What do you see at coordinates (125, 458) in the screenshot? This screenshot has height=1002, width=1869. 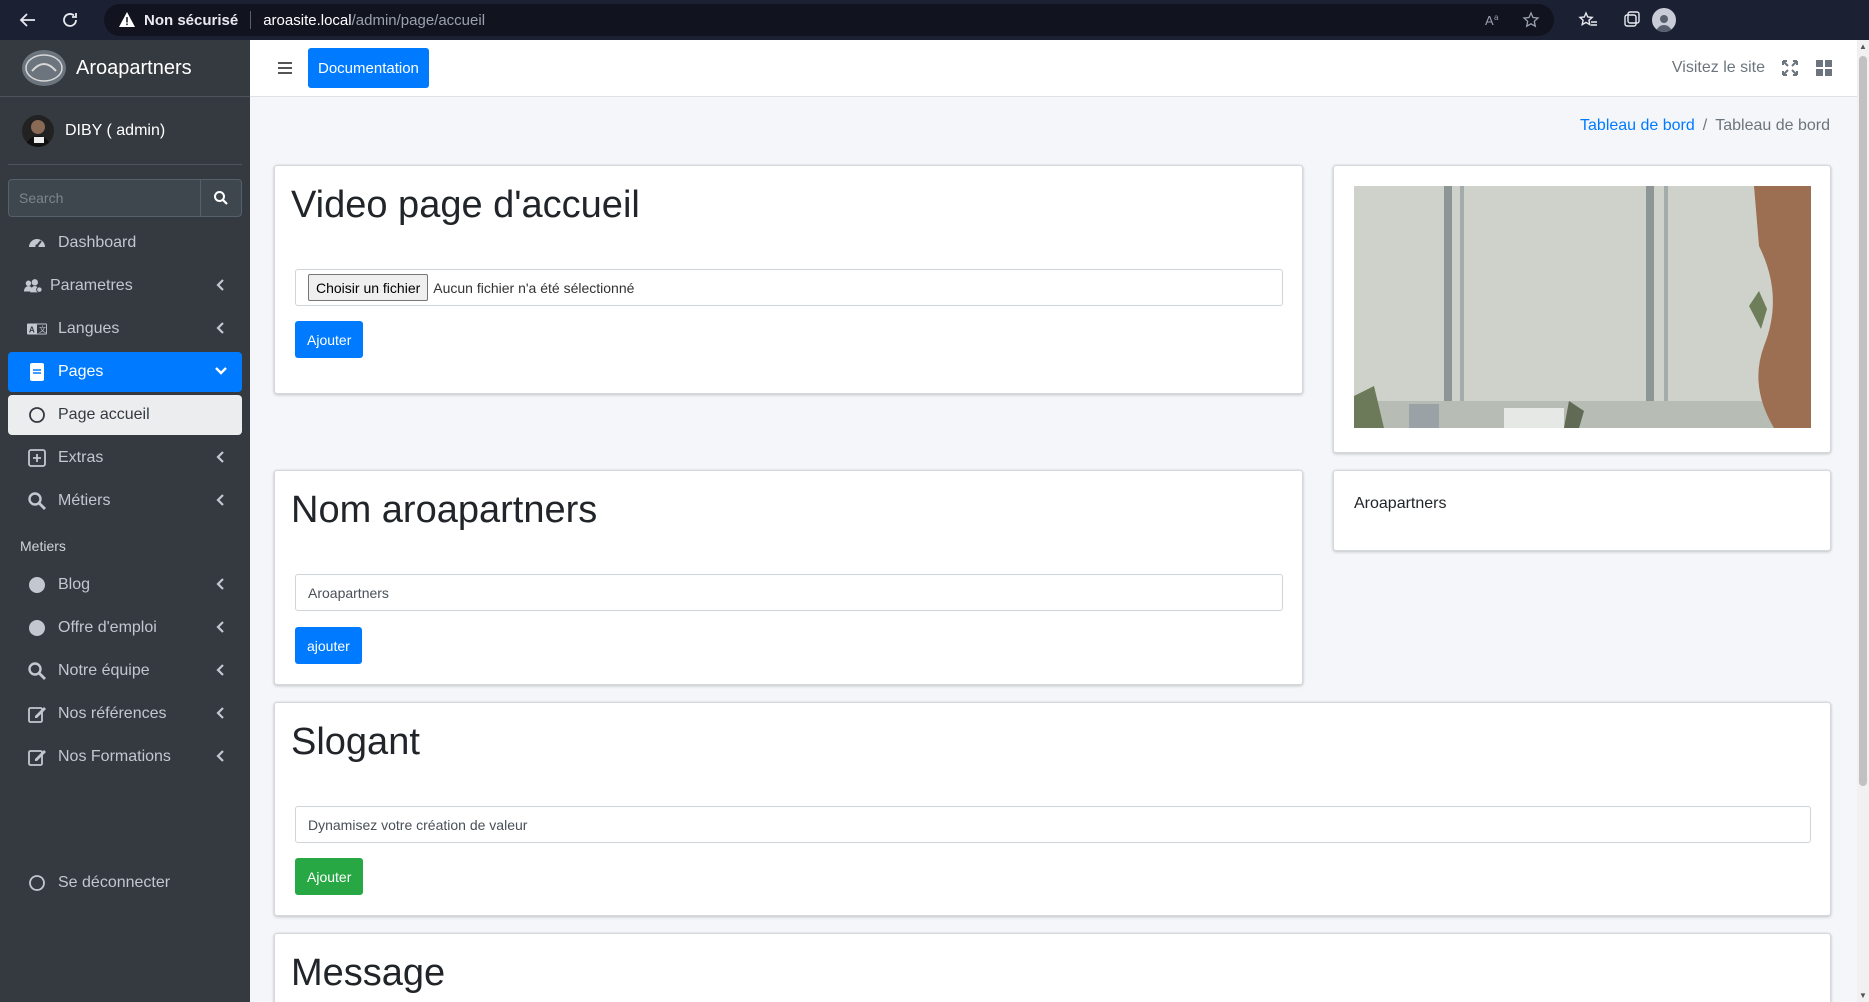 I see `sidebar-item-extras: Extras` at bounding box center [125, 458].